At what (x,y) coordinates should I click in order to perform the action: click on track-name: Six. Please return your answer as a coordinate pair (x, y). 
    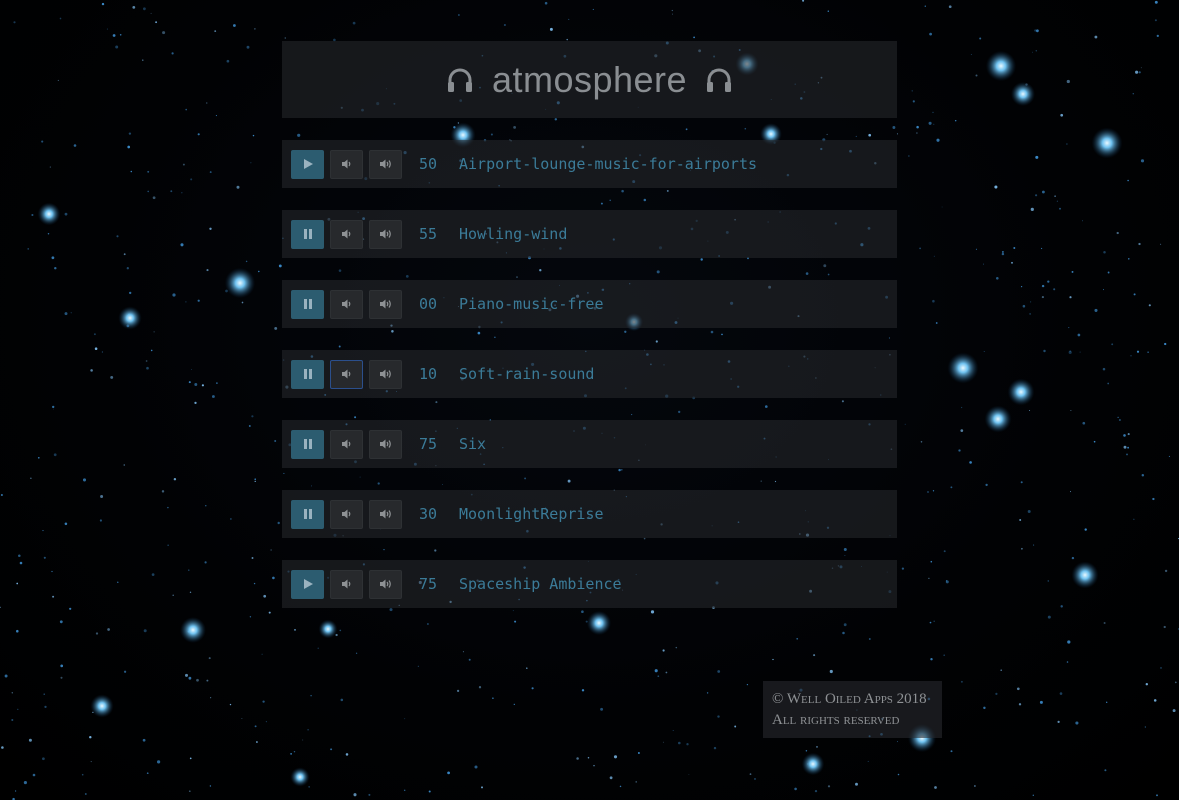
    Looking at the image, I should click on (473, 444).